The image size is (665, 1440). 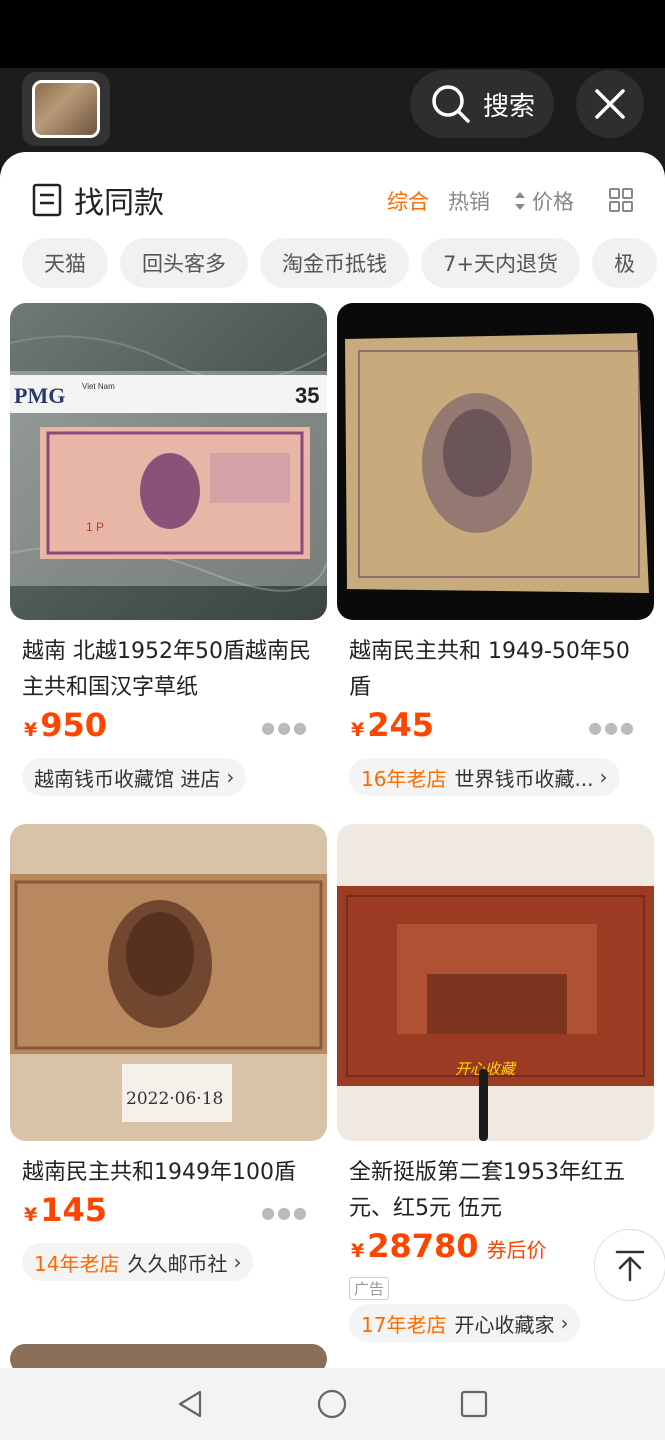 I want to click on product-title: 全新挺版第二套1953年红五元、红5元 伍元, so click(x=495, y=1191).